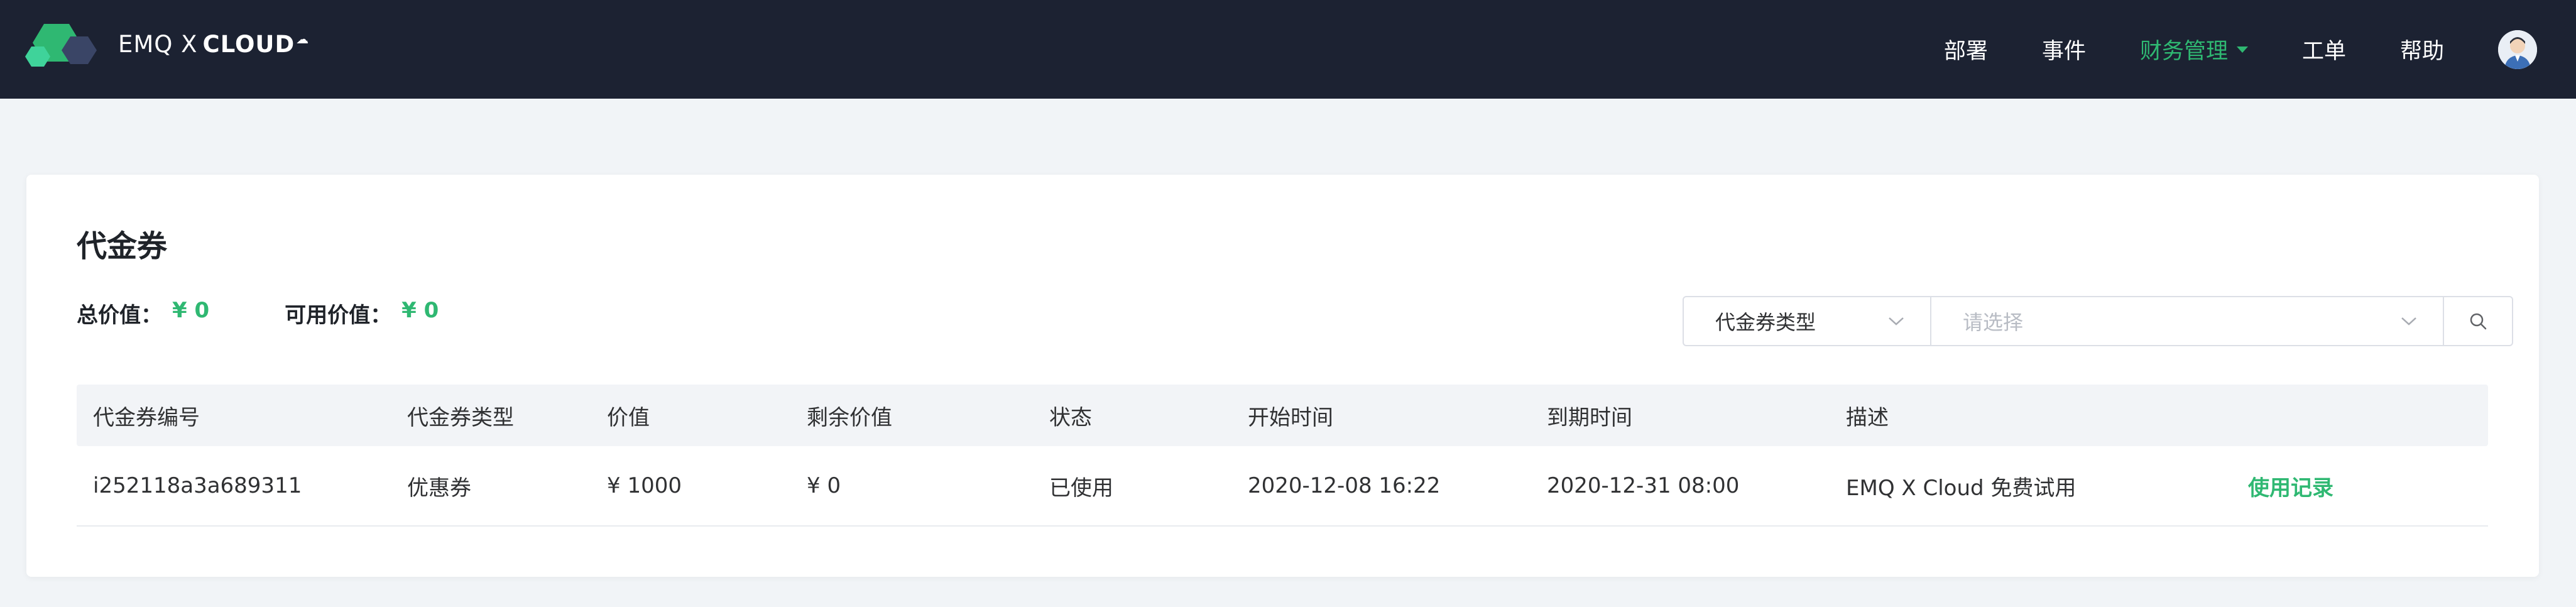  I want to click on cell-voucher-id: i252118a3a689311, so click(198, 485).